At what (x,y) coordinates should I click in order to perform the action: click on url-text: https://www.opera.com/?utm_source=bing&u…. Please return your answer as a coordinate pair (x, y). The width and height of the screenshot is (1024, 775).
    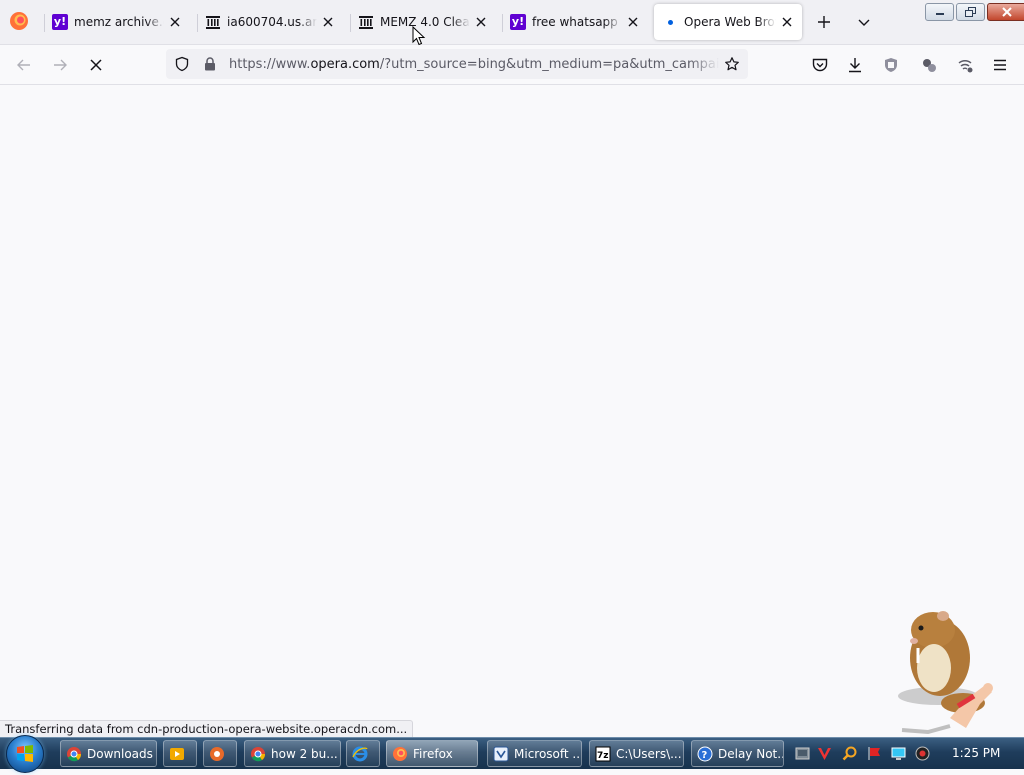
    Looking at the image, I should click on (474, 64).